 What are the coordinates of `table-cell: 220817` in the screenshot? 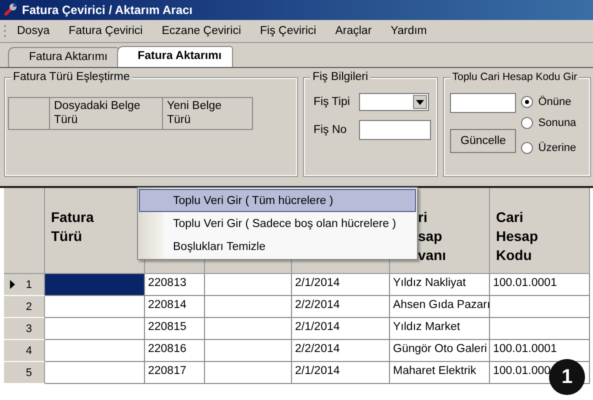 It's located at (175, 373).